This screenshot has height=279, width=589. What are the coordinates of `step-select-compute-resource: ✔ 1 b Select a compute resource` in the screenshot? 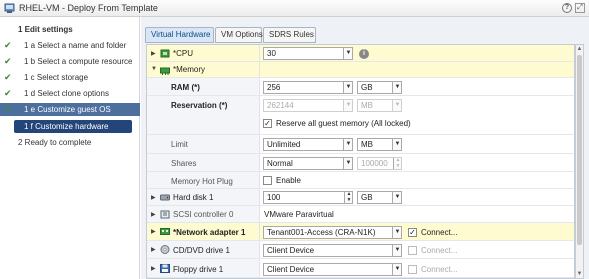 It's located at (70, 61).